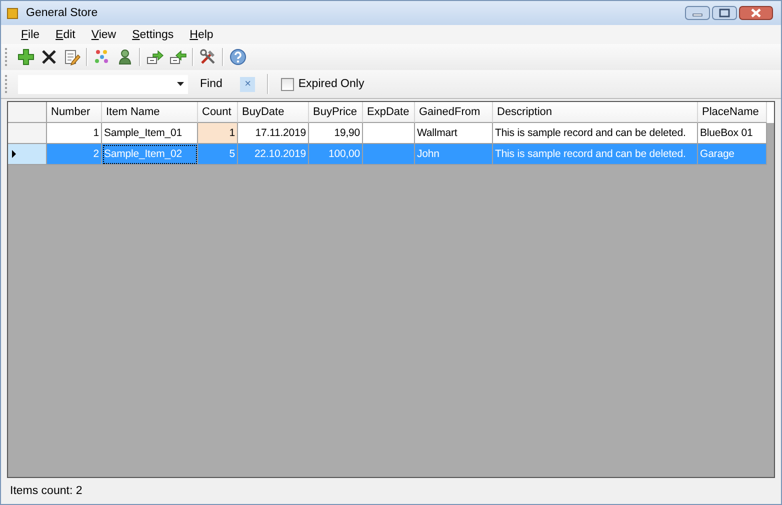 The image size is (782, 505). Describe the element at coordinates (287, 84) in the screenshot. I see `checkbox` at that location.